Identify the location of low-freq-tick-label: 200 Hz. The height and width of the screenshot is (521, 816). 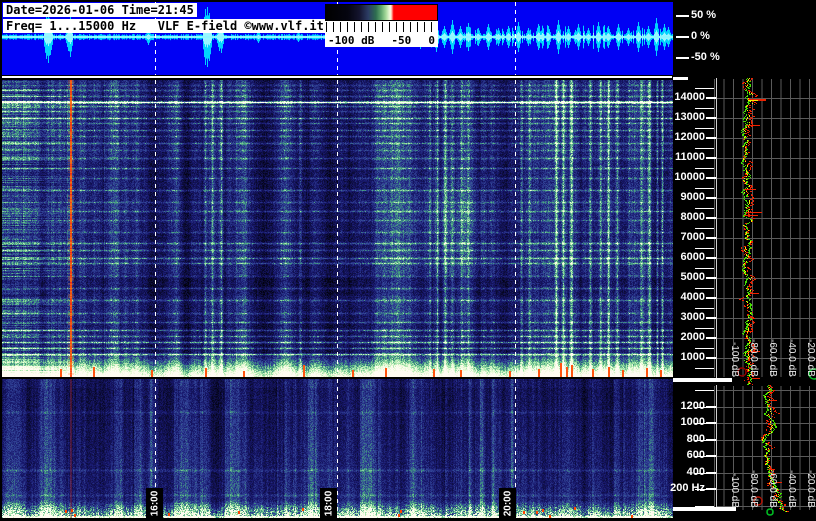
(687, 488).